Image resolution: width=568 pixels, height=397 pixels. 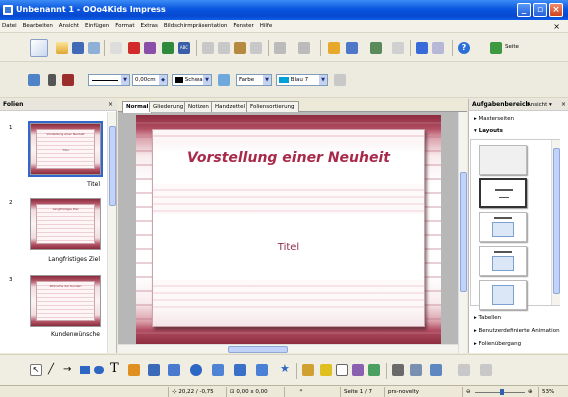 I want to click on minimize-button: _, so click(x=524, y=10).